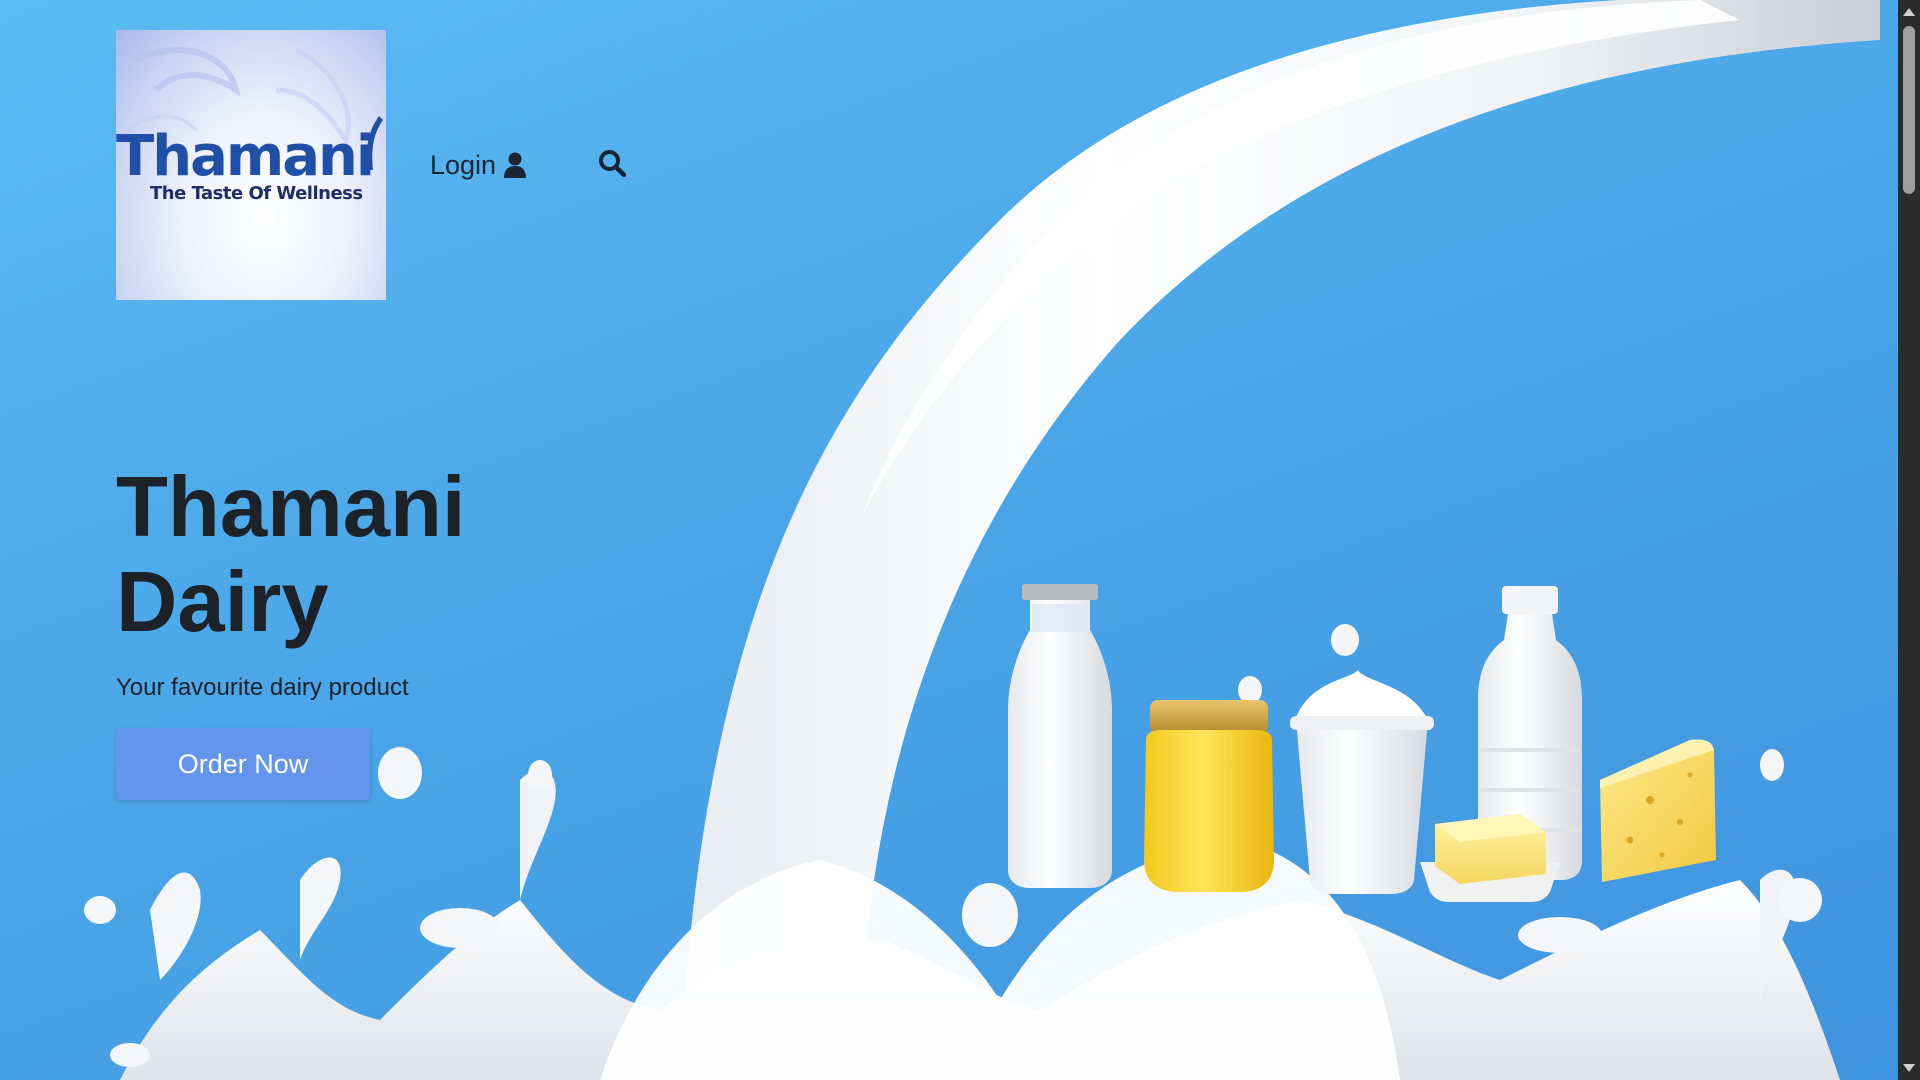 The width and height of the screenshot is (1920, 1080). I want to click on scrollbar-thumb, so click(1909, 110).